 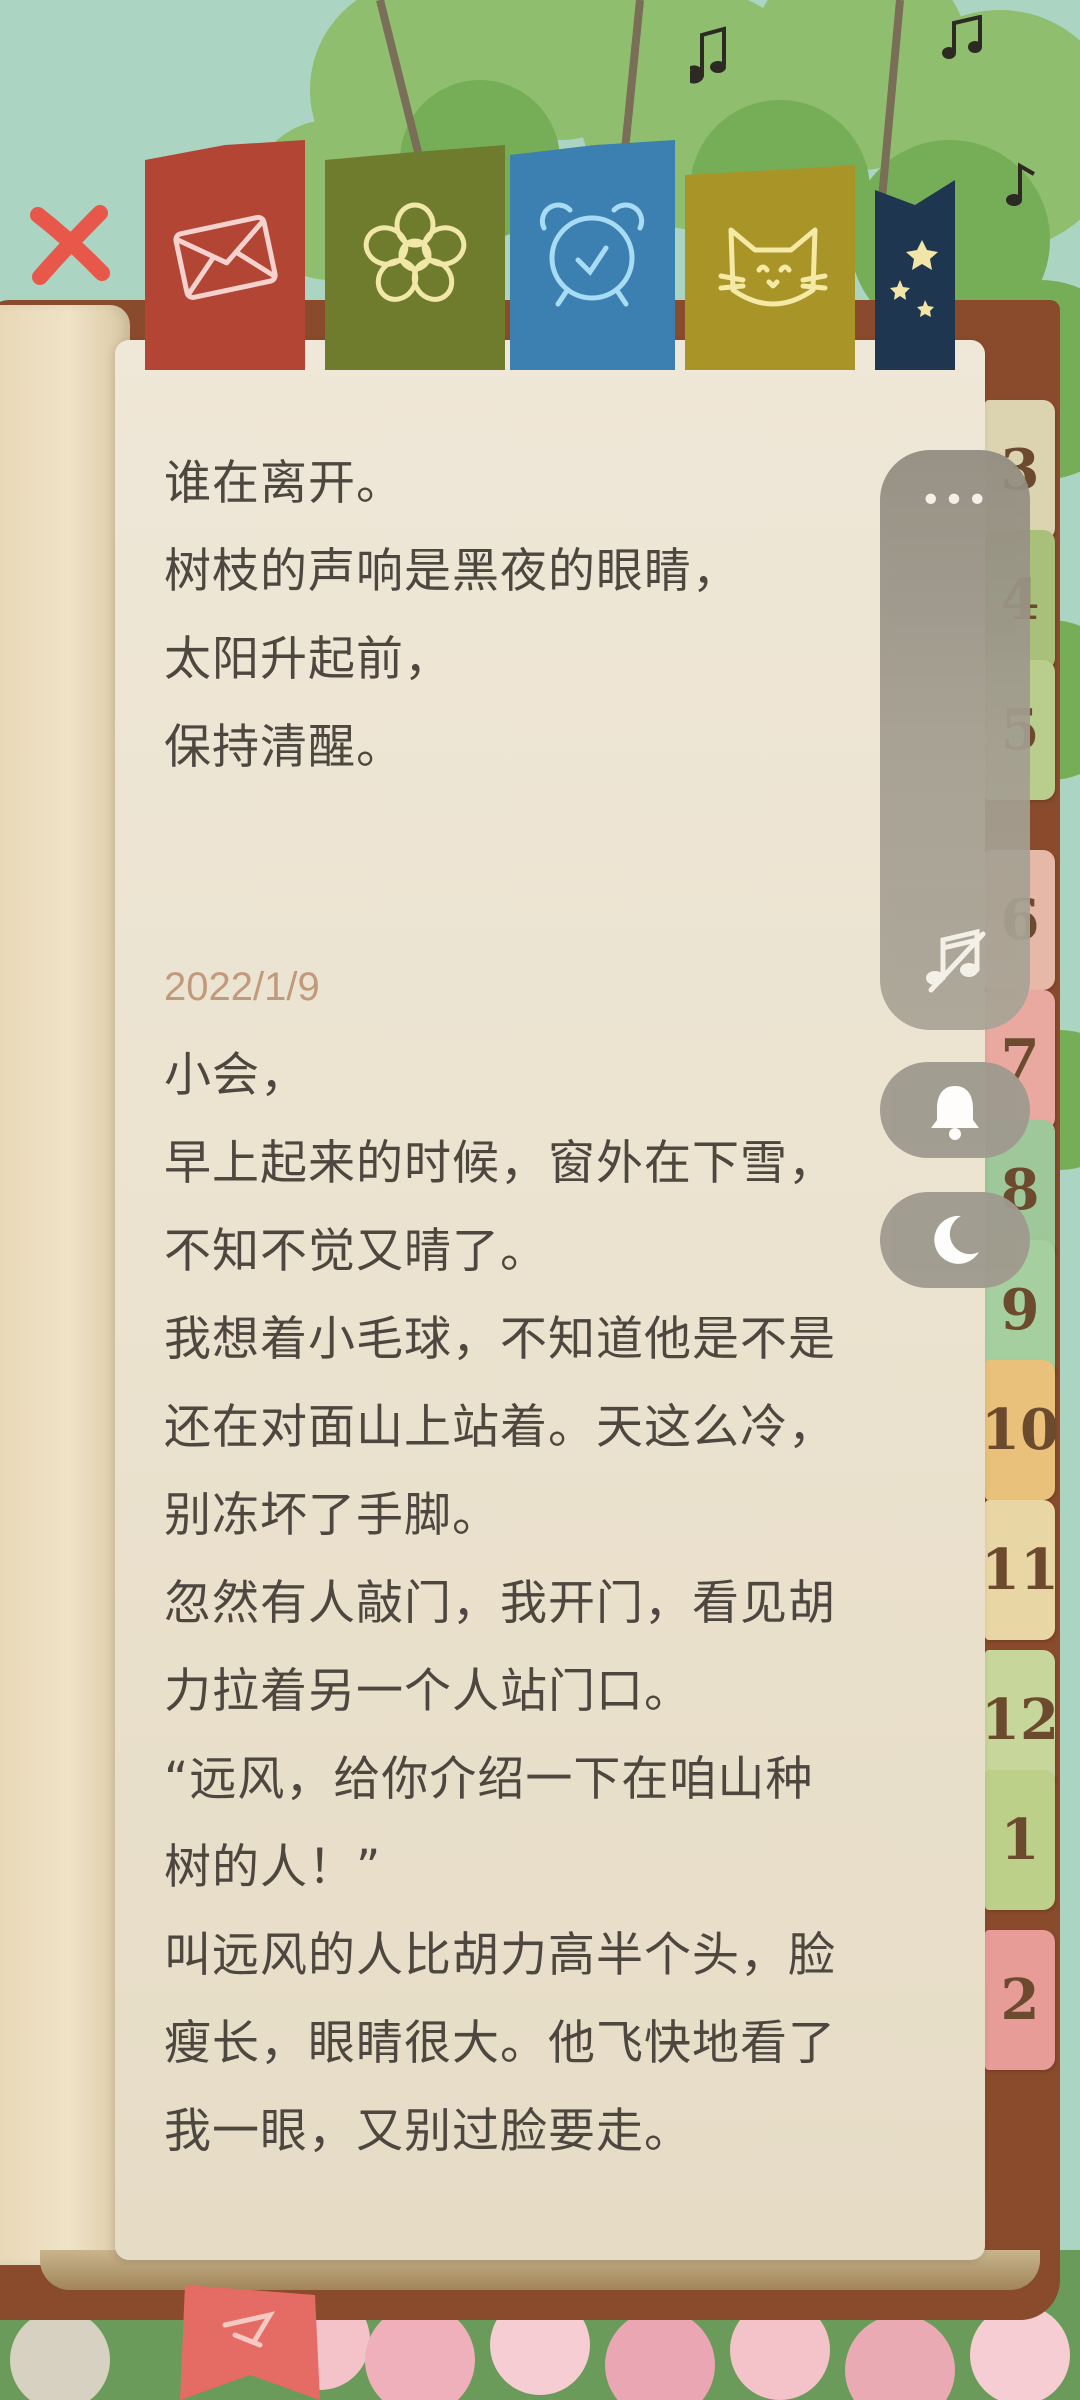 What do you see at coordinates (284, 483) in the screenshot?
I see `diary-line: 谁在离开。` at bounding box center [284, 483].